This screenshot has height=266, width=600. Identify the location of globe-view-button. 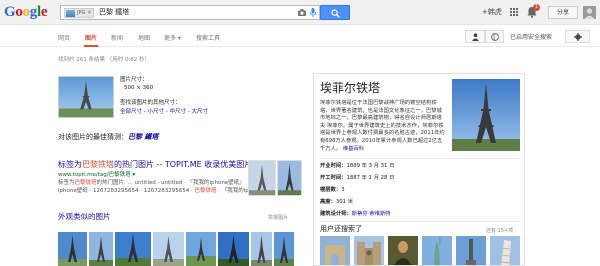
(494, 36).